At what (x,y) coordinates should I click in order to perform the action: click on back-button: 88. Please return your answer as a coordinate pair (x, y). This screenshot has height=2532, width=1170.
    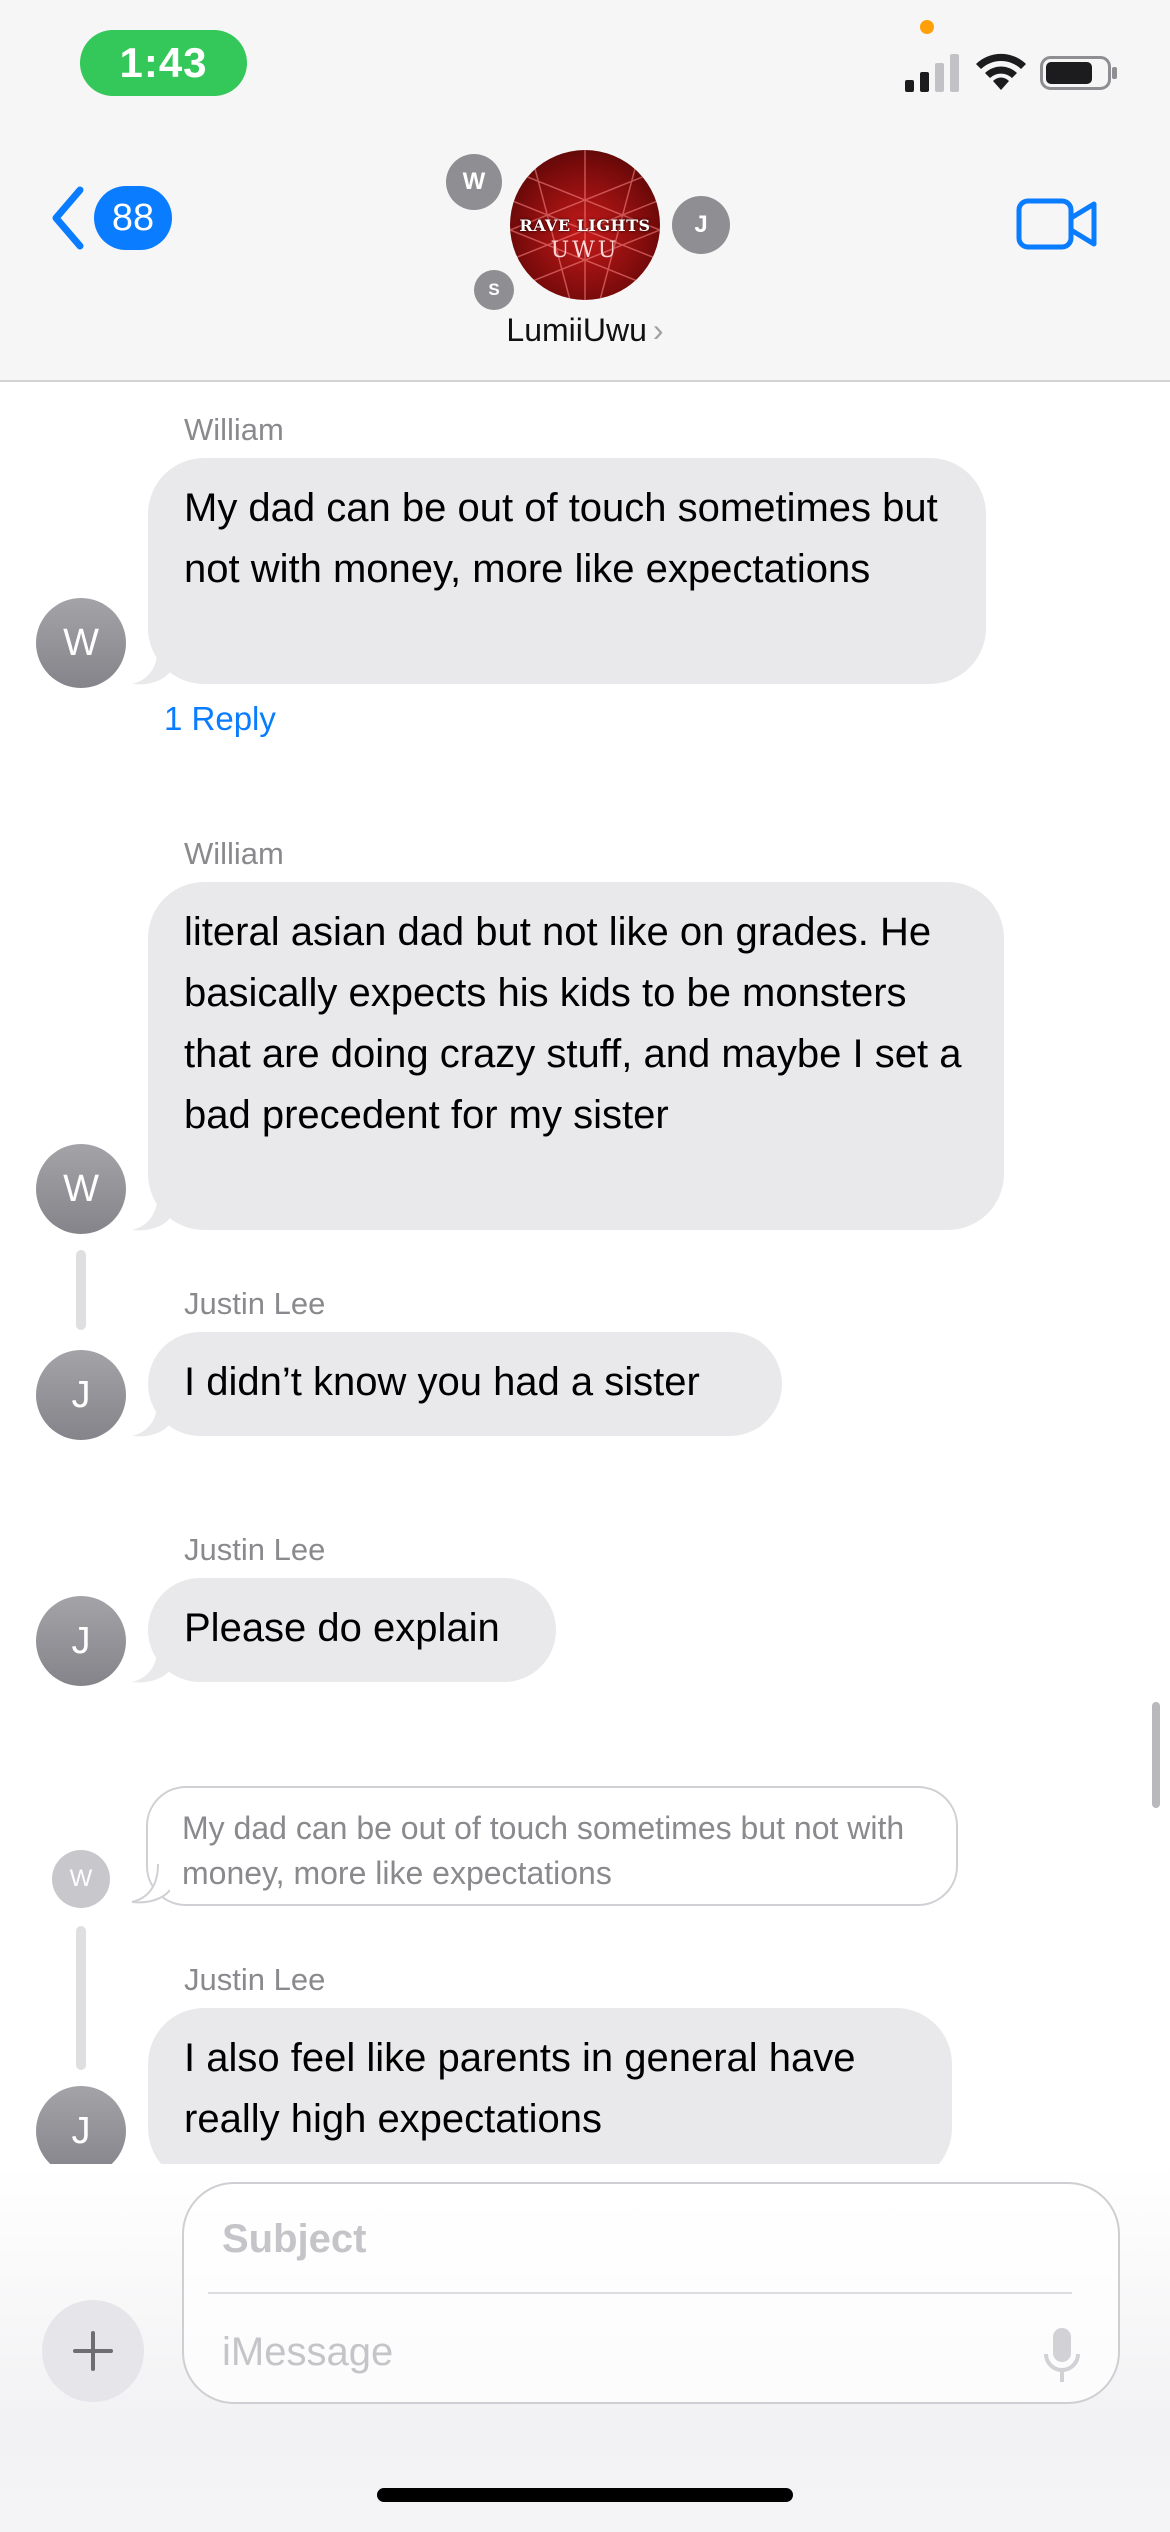
    Looking at the image, I should click on (110, 218).